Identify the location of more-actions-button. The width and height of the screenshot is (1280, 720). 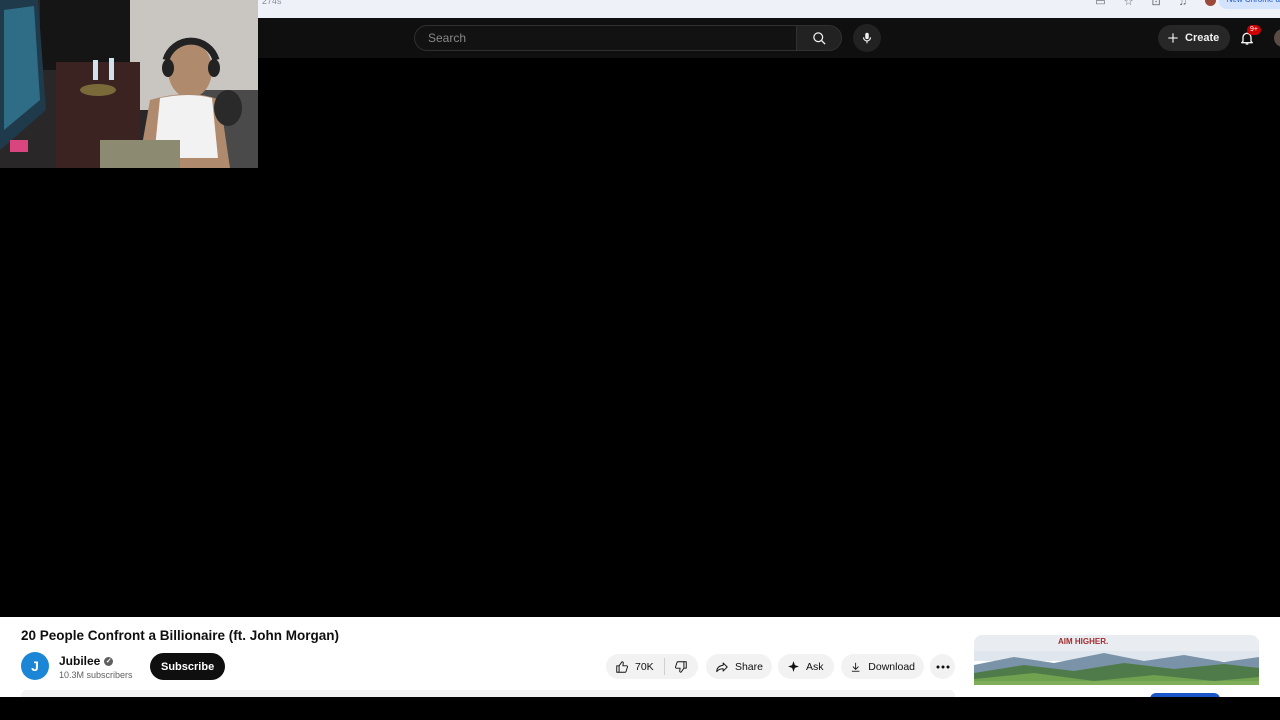
(942, 666).